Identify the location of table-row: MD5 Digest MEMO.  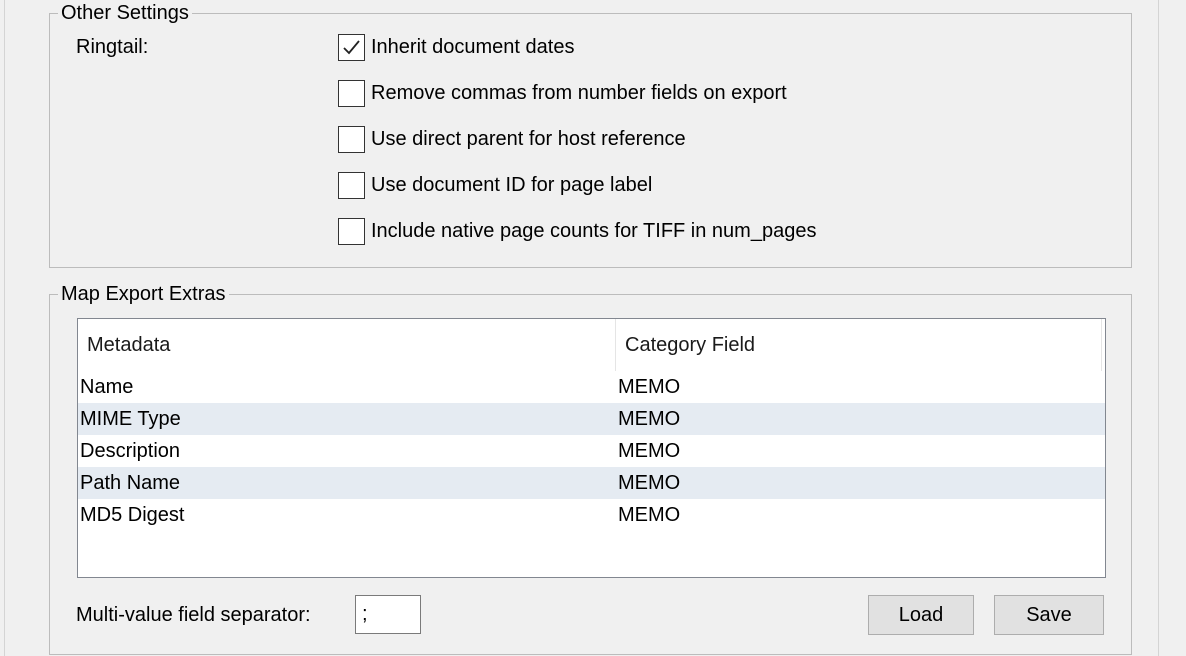
(591, 515).